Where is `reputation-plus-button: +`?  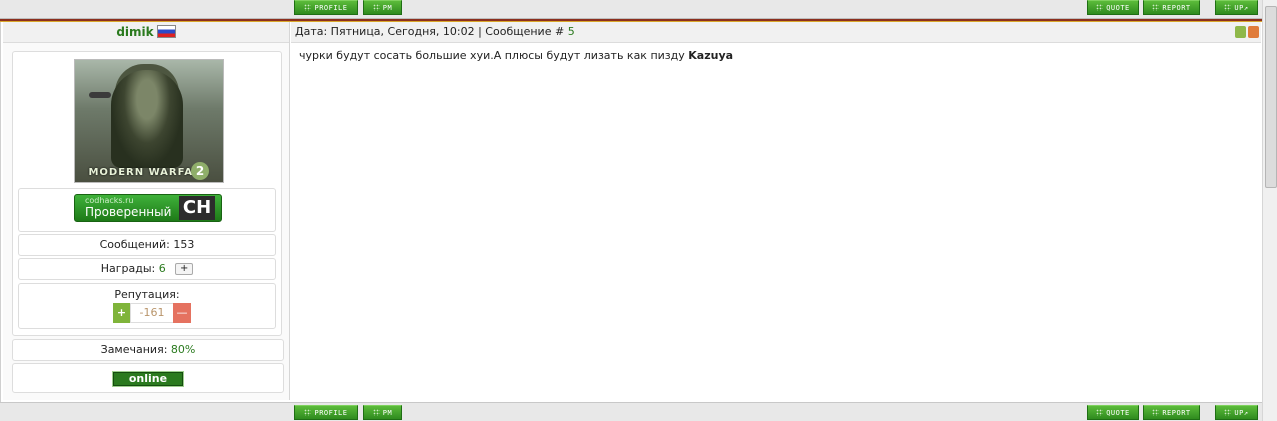
reputation-plus-button: + is located at coordinates (121, 313).